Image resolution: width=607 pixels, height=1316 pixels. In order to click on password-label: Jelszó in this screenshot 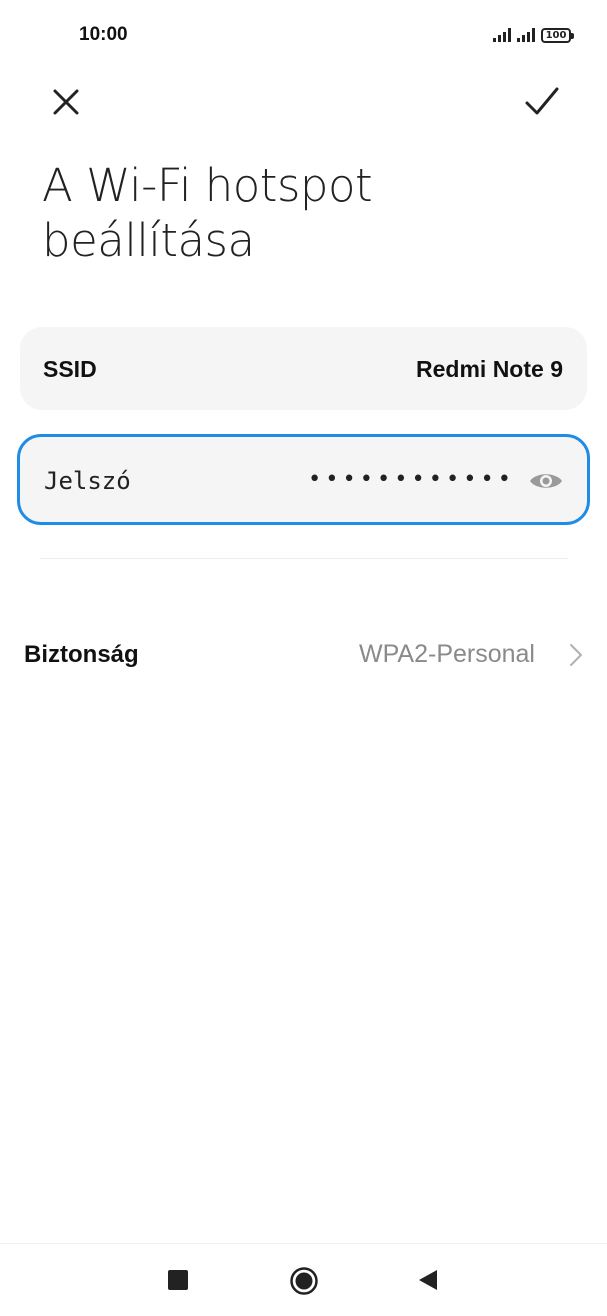, I will do `click(87, 481)`.